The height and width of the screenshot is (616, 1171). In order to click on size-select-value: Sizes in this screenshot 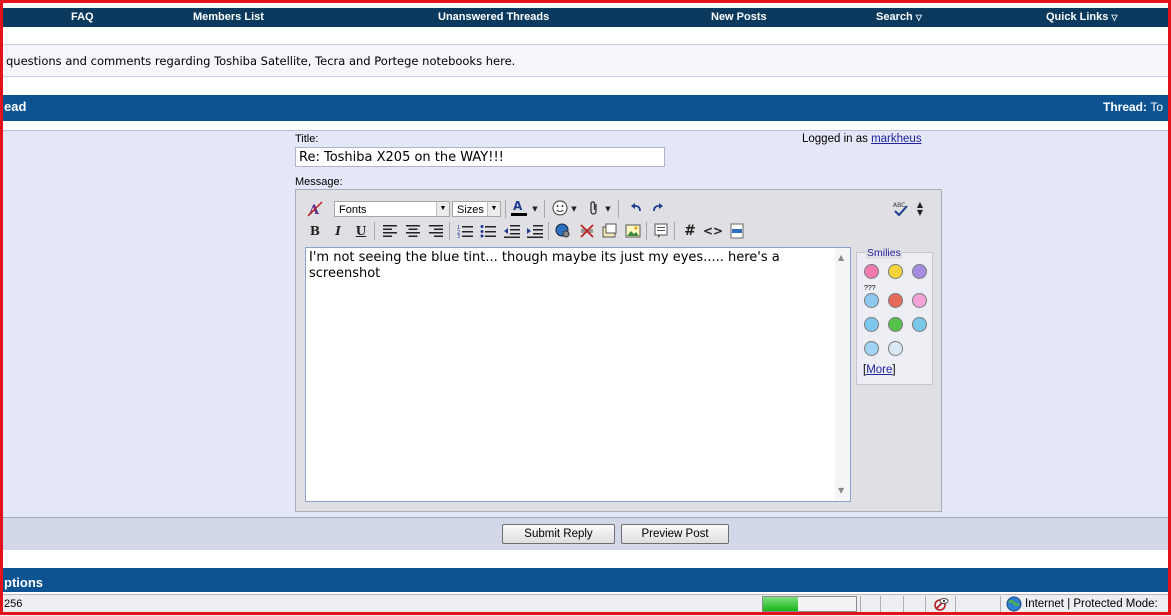, I will do `click(470, 210)`.